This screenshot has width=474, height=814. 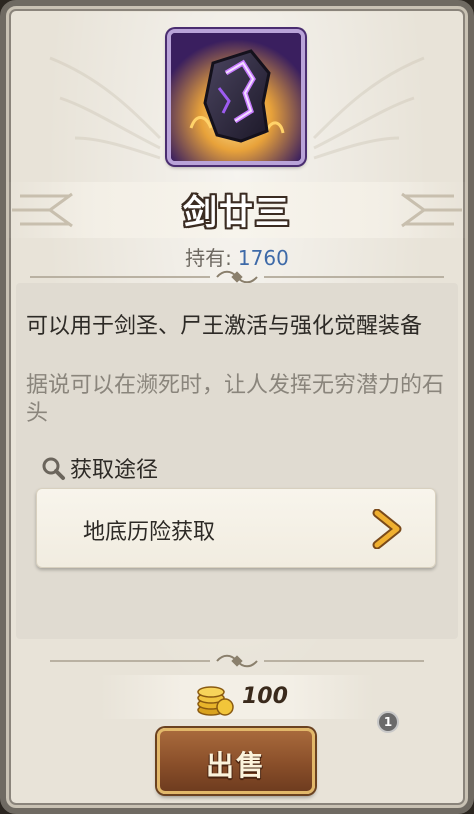 What do you see at coordinates (237, 697) in the screenshot?
I see `price-band` at bounding box center [237, 697].